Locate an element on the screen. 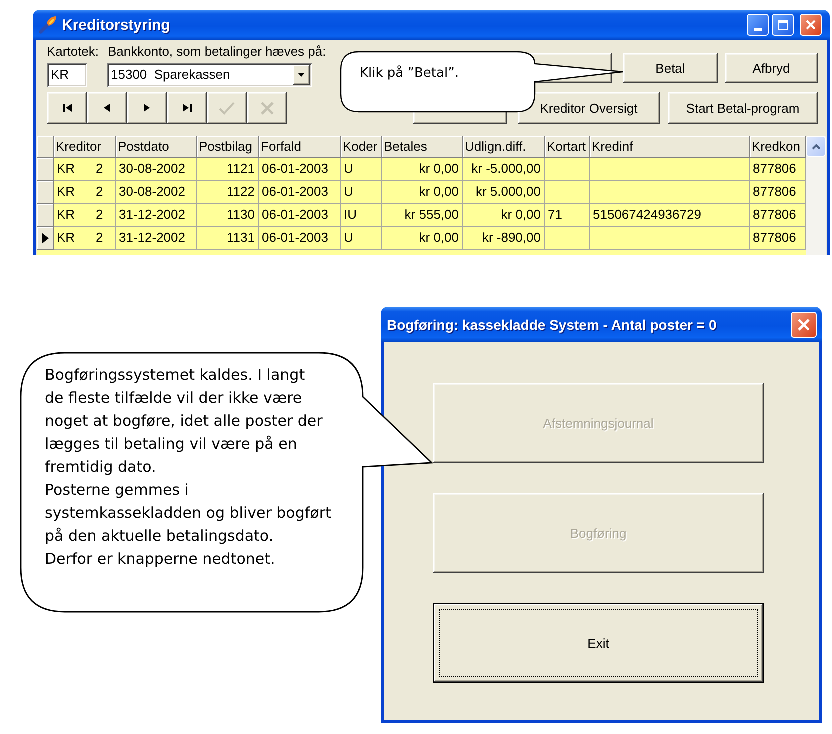 Image resolution: width=832 pixels, height=734 pixels. triangle-right-icon is located at coordinates (147, 108).